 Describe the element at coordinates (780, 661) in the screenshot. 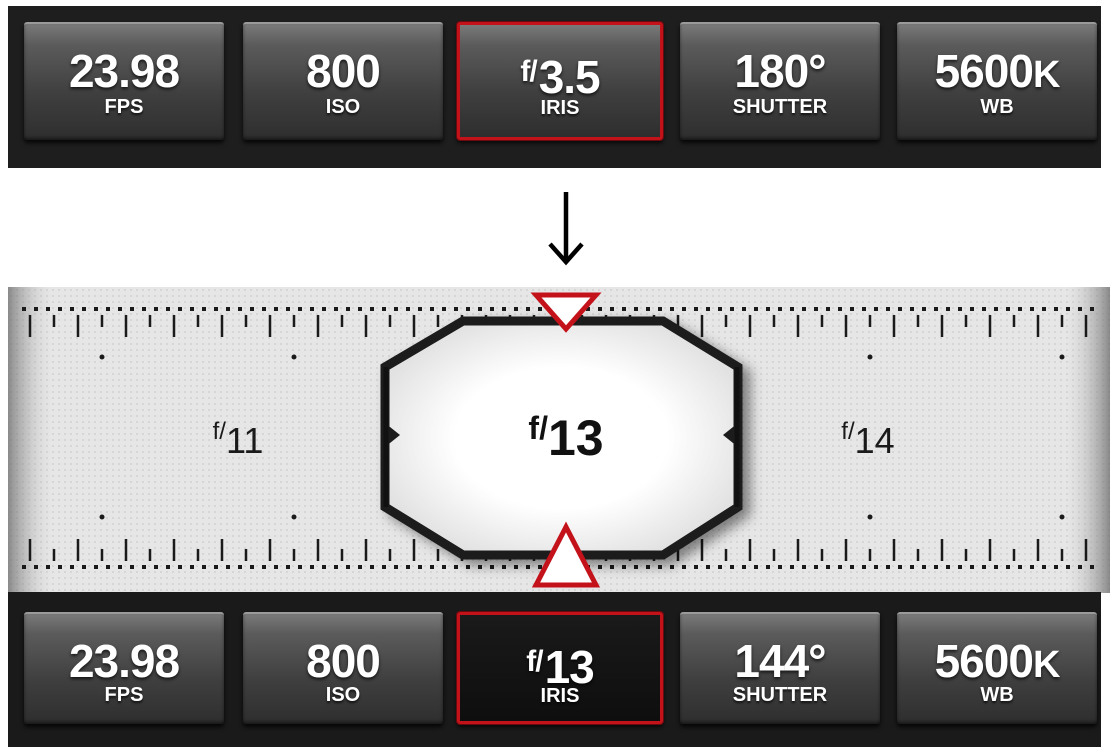

I see `shutter-value: 144°` at that location.